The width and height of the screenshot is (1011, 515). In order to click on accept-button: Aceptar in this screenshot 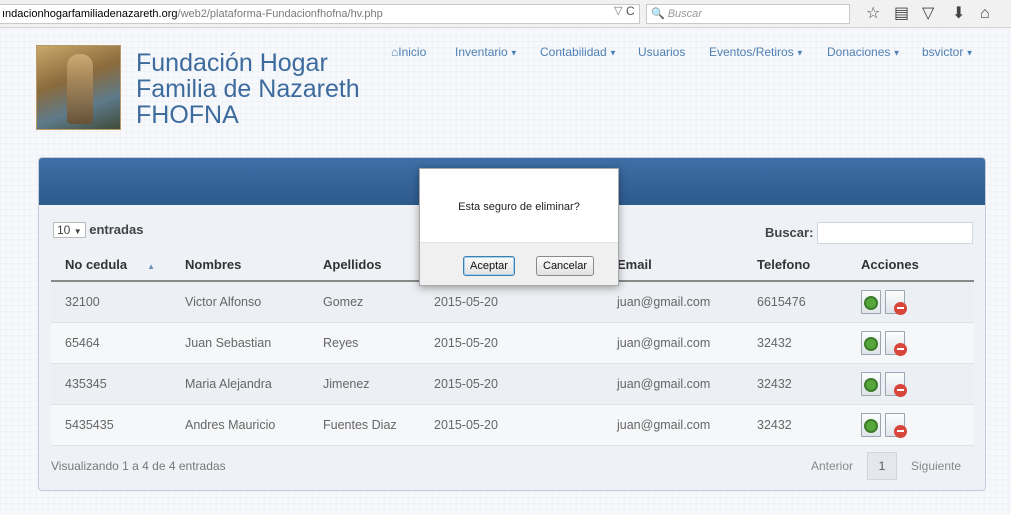, I will do `click(489, 266)`.